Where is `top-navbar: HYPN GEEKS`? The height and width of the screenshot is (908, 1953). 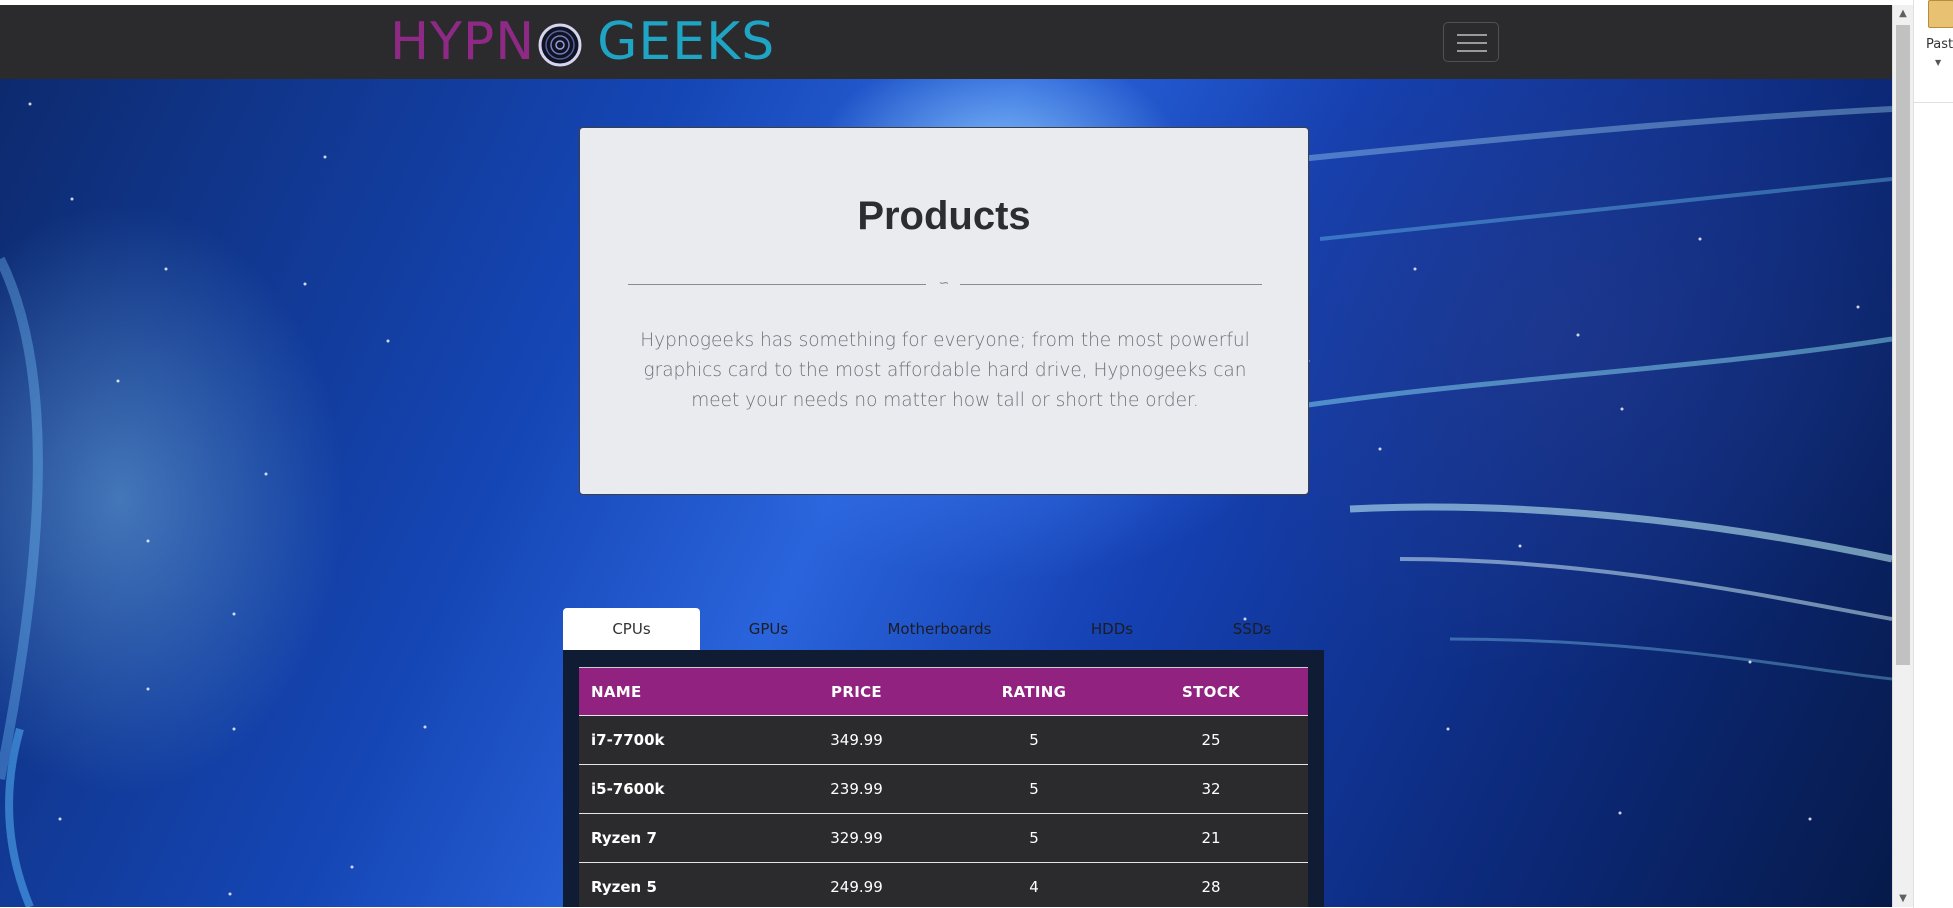 top-navbar: HYPN GEEKS is located at coordinates (946, 42).